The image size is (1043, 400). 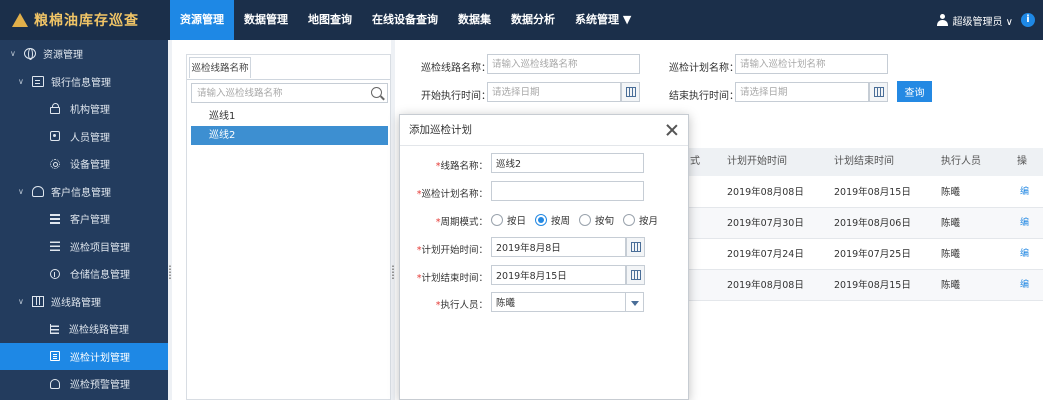 I want to click on nav-item-map: 地图查询, so click(x=330, y=20).